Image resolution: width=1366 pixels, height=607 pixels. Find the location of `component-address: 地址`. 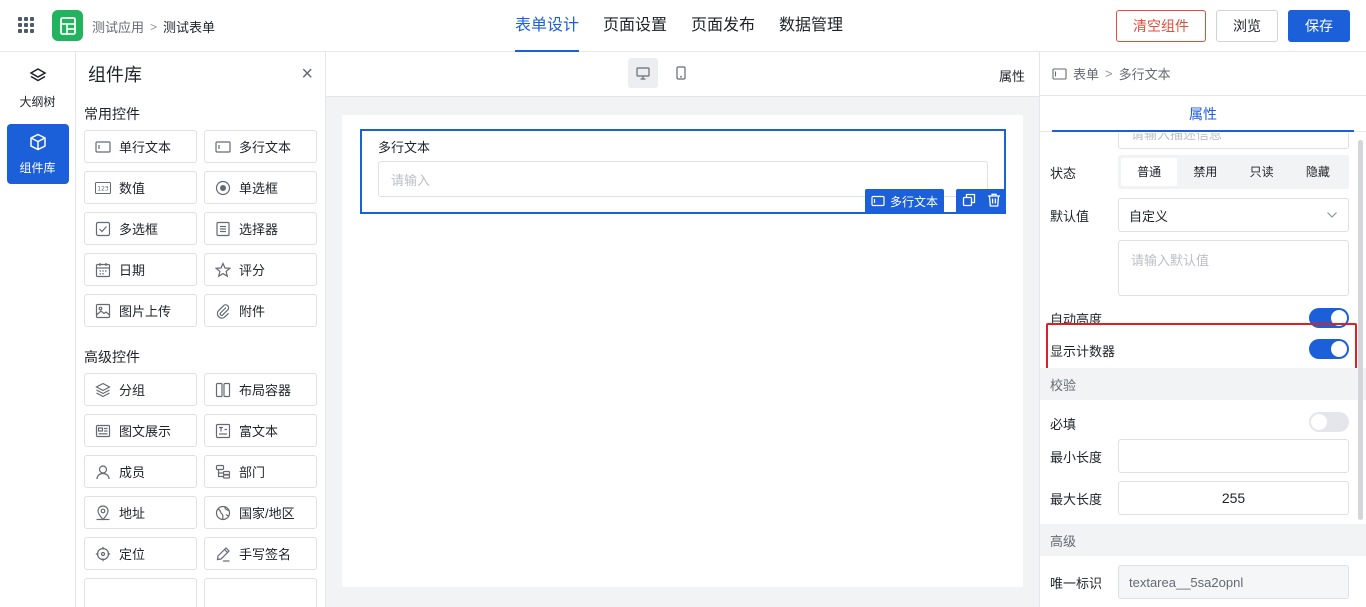

component-address: 地址 is located at coordinates (140, 512).